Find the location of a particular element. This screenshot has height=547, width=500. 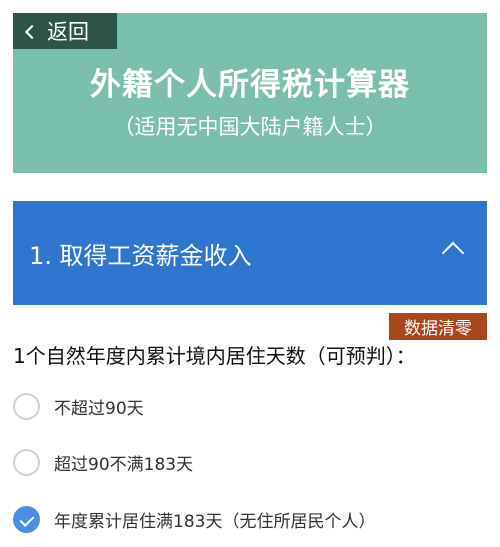

option-label: 超过90不满183天 is located at coordinates (124, 464).